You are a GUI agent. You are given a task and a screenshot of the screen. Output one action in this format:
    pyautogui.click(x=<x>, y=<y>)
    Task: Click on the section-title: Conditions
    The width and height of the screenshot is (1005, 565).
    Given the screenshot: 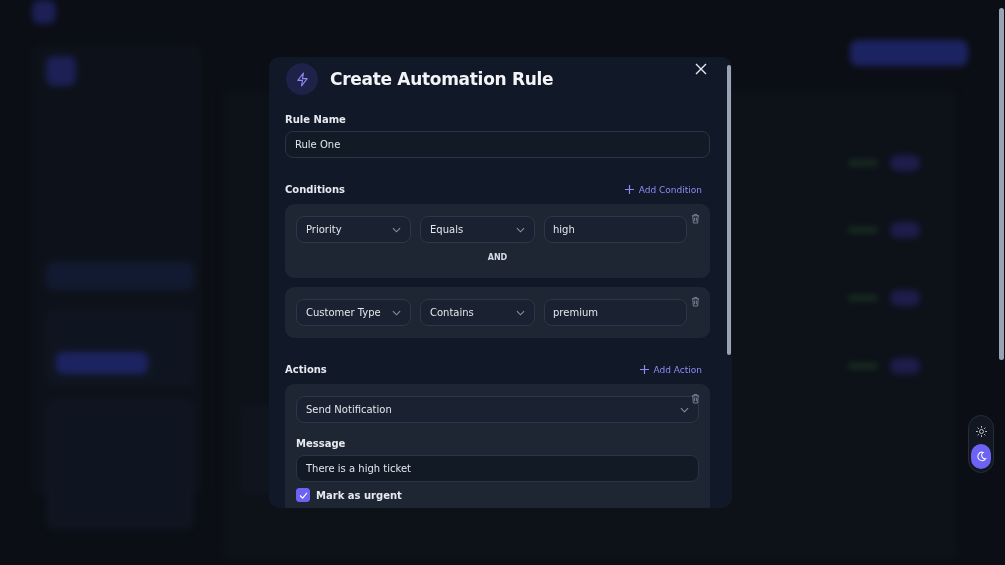 What is the action you would take?
    pyautogui.click(x=315, y=189)
    